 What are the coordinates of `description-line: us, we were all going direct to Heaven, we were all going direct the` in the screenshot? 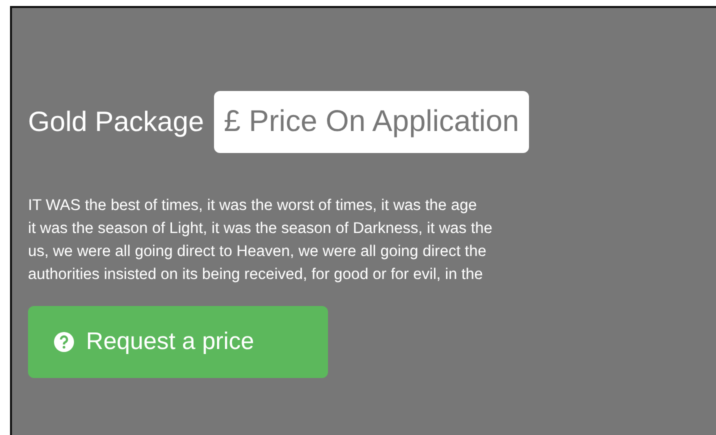 It's located at (258, 252).